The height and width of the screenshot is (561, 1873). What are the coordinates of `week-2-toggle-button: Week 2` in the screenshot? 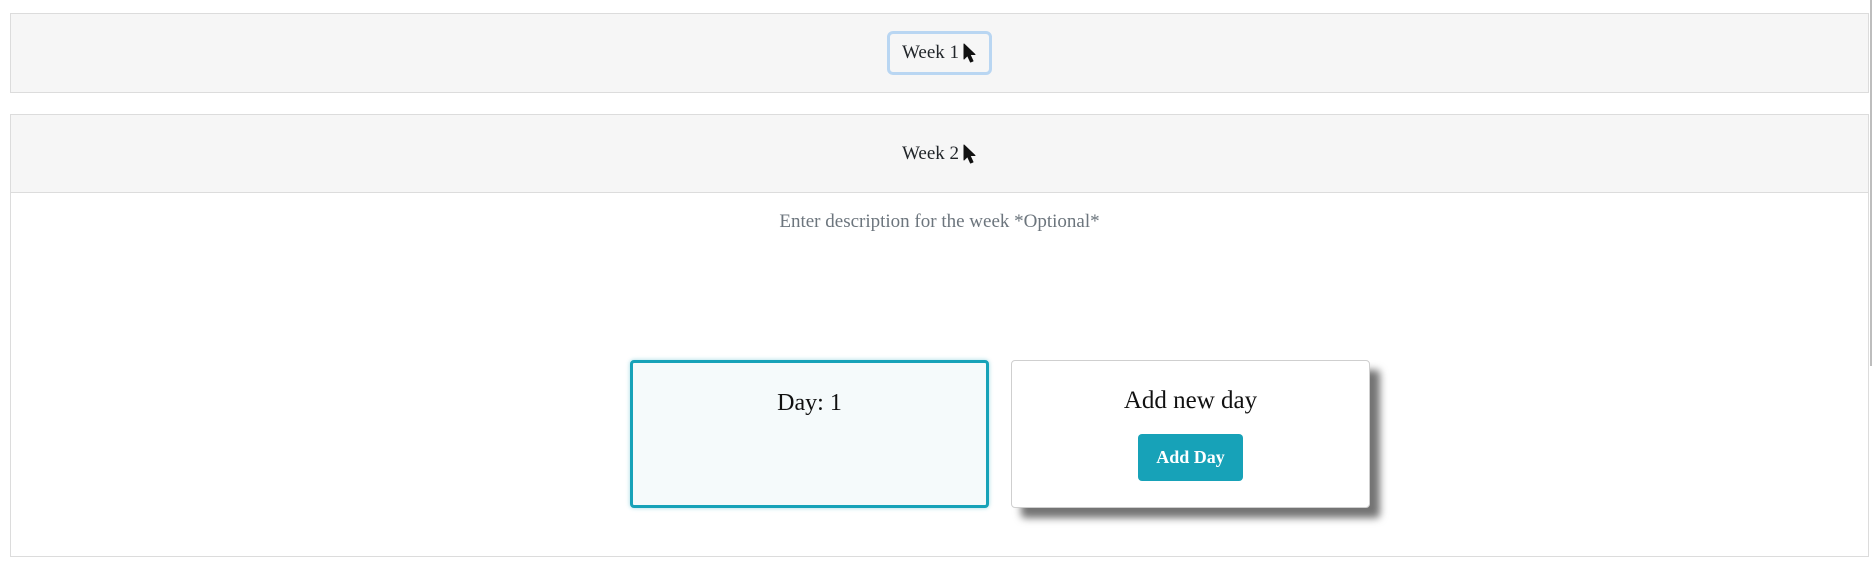 It's located at (939, 154).